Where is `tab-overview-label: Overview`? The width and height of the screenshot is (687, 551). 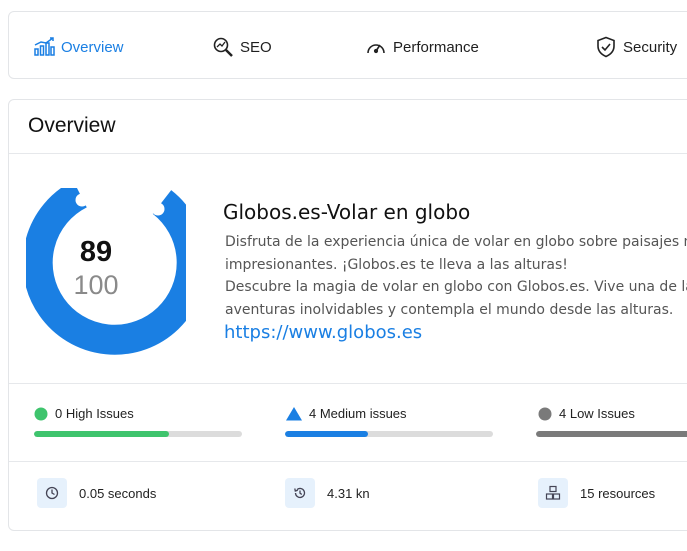 tab-overview-label: Overview is located at coordinates (92, 47).